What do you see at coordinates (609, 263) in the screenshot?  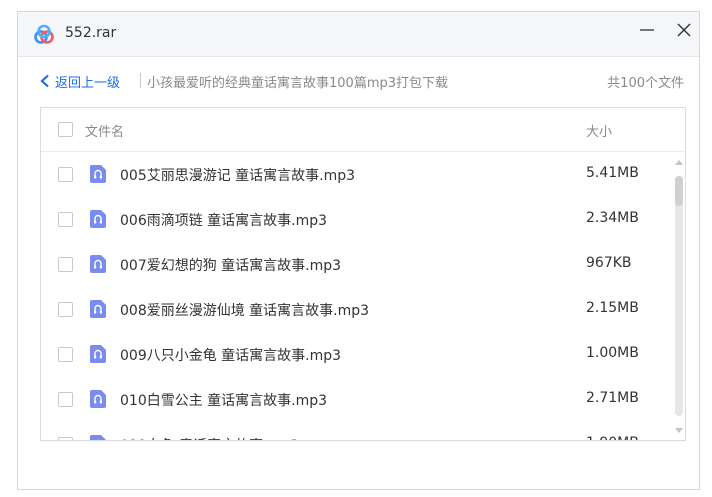 I see `file-size: 967KB` at bounding box center [609, 263].